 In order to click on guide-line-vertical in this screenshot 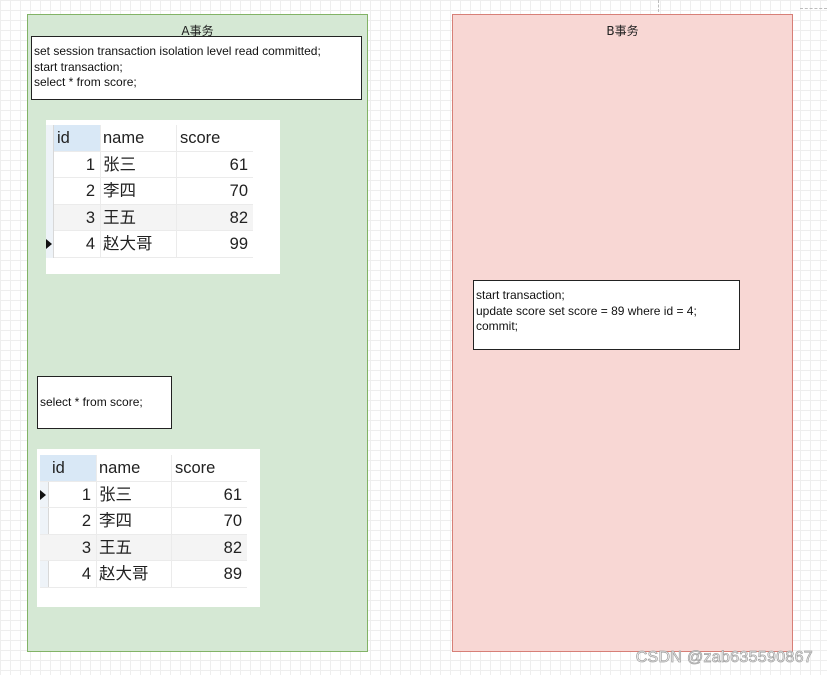, I will do `click(658, 6)`.